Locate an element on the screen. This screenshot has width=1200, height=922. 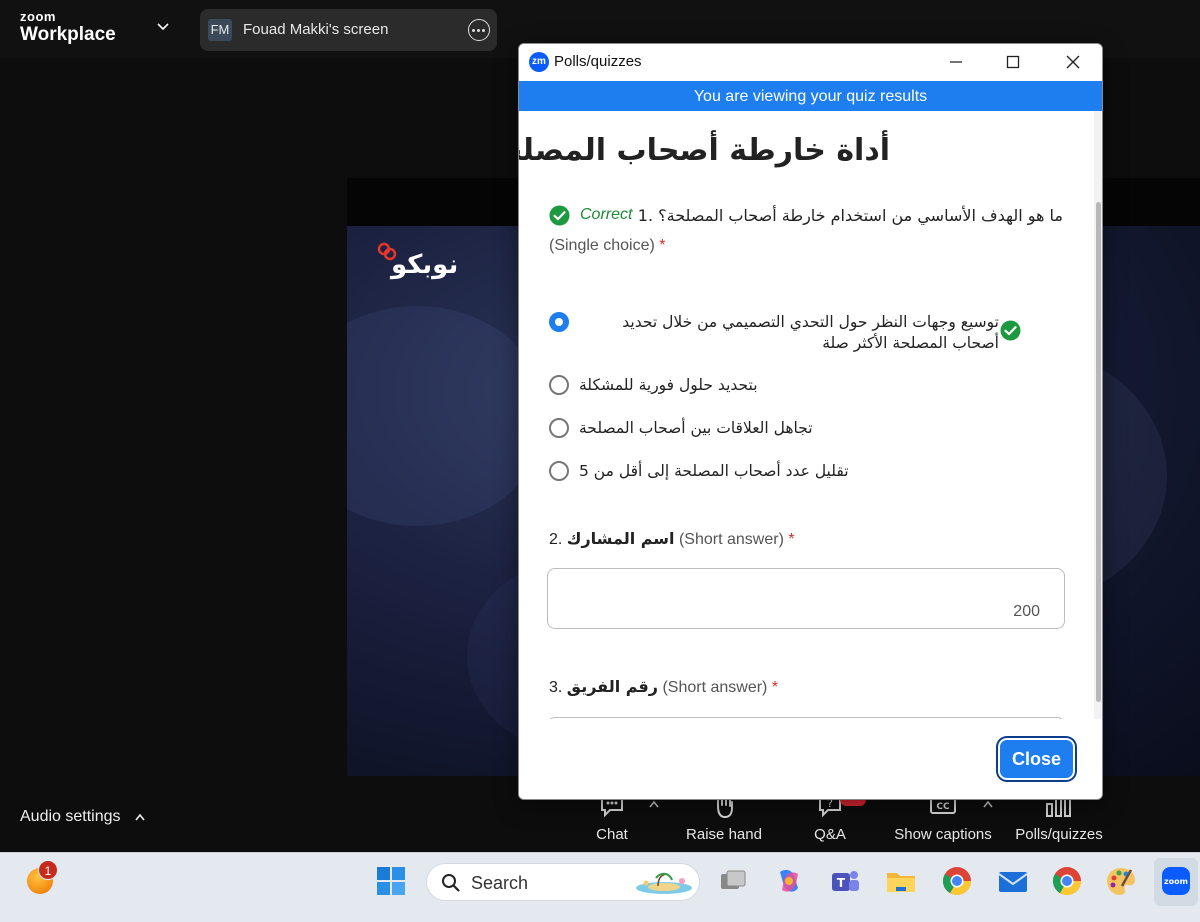
search-label: Search is located at coordinates (500, 883).